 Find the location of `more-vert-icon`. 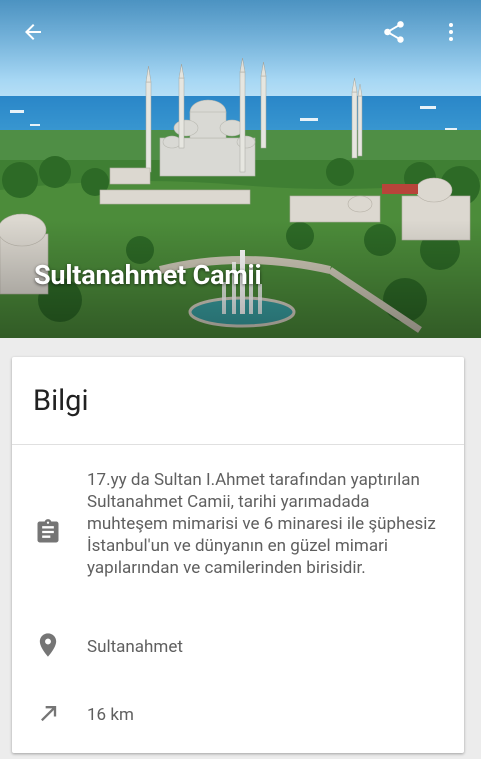

more-vert-icon is located at coordinates (451, 32).